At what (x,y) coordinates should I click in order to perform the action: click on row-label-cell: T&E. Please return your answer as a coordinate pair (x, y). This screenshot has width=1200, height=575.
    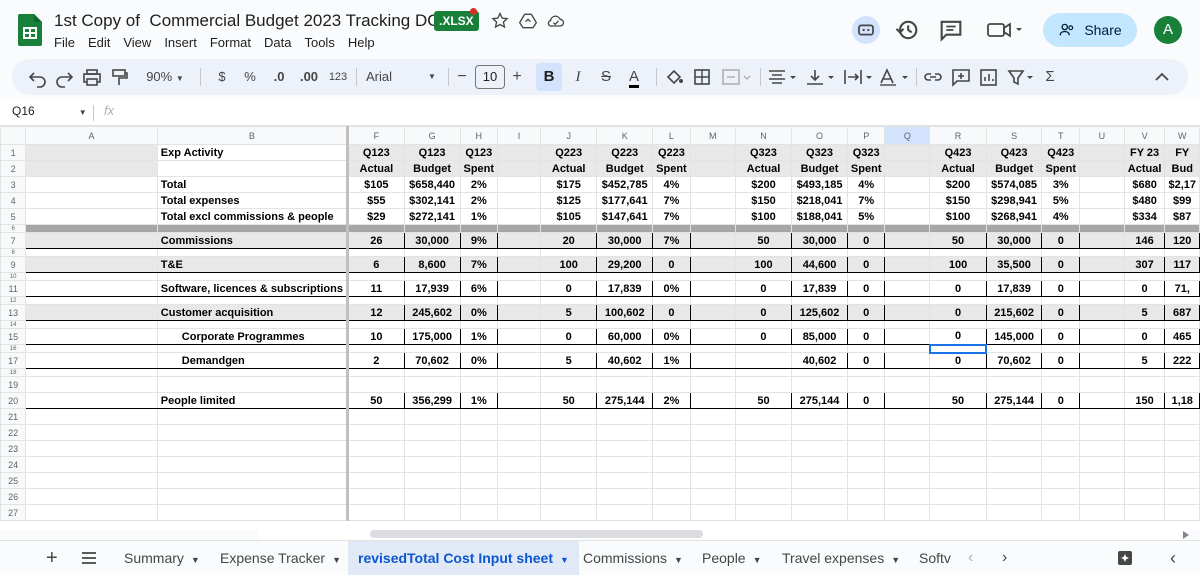
    Looking at the image, I should click on (252, 264).